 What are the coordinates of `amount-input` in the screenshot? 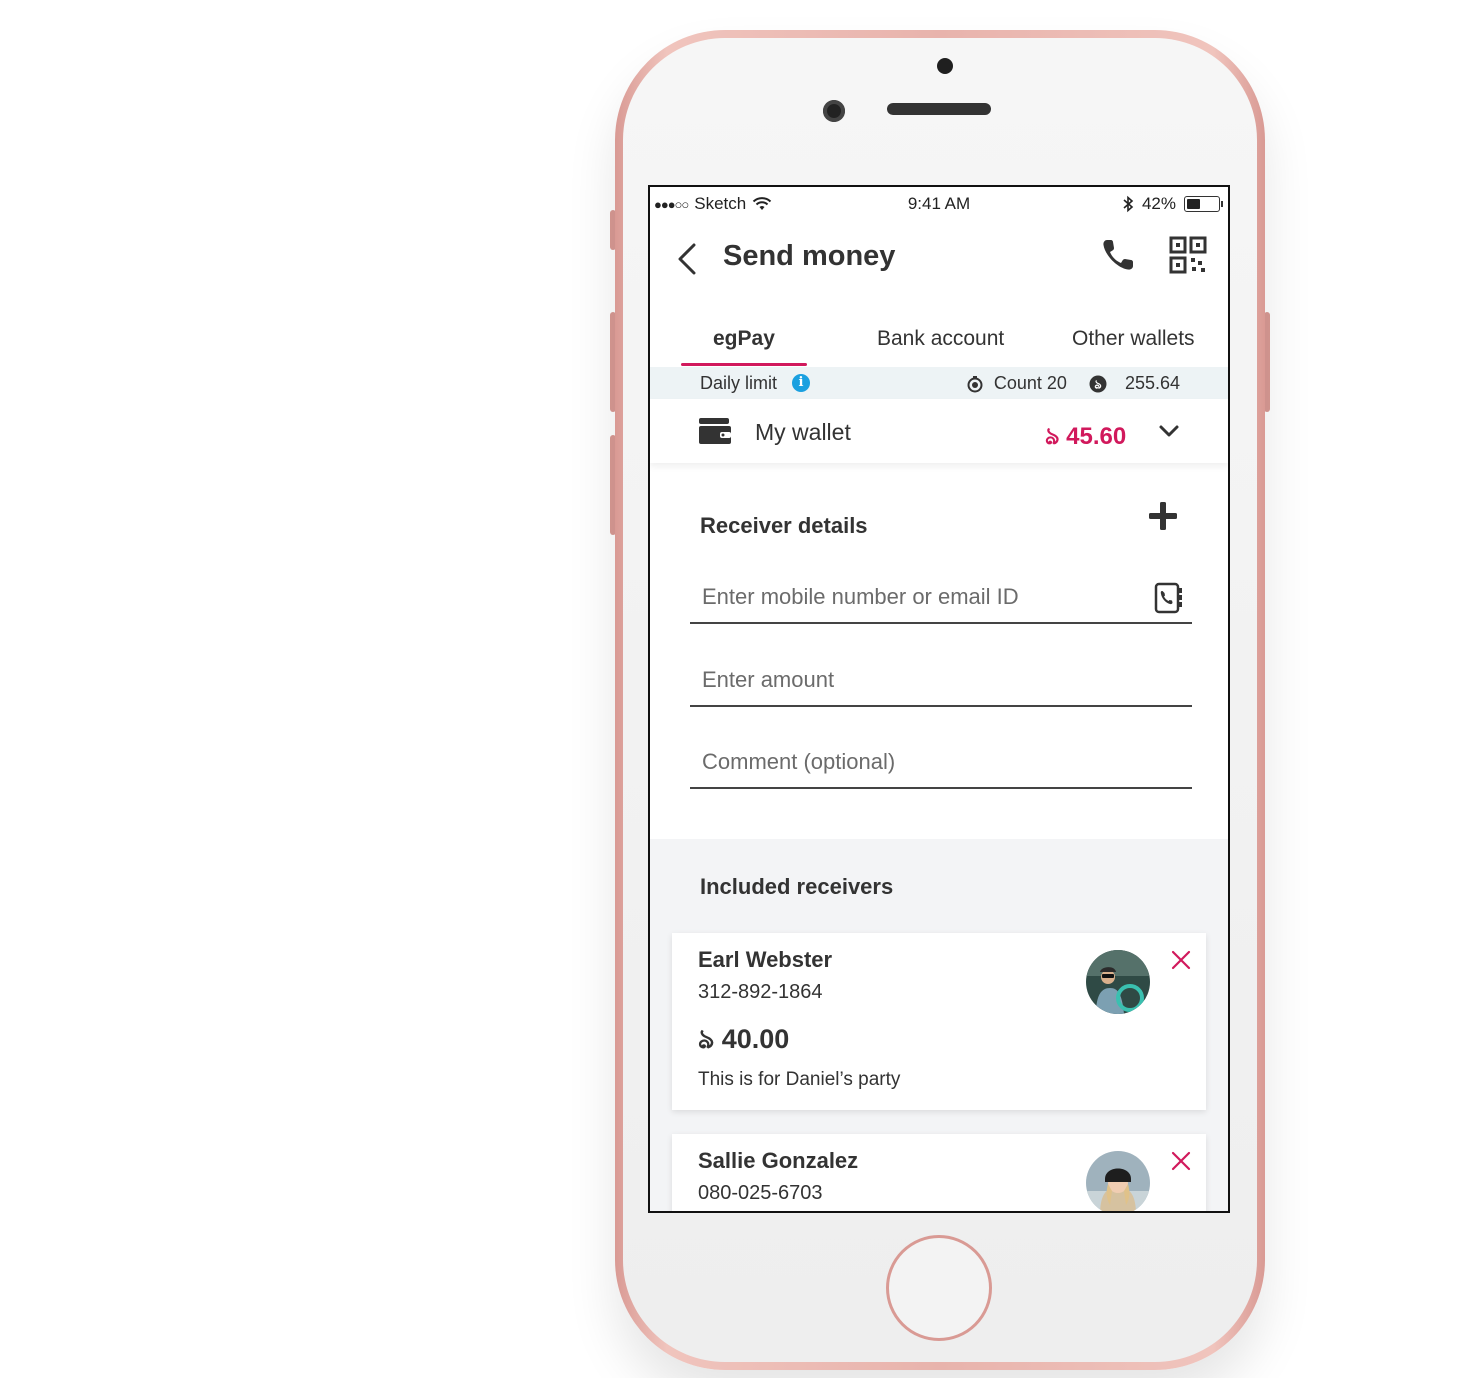 It's located at (941, 680).